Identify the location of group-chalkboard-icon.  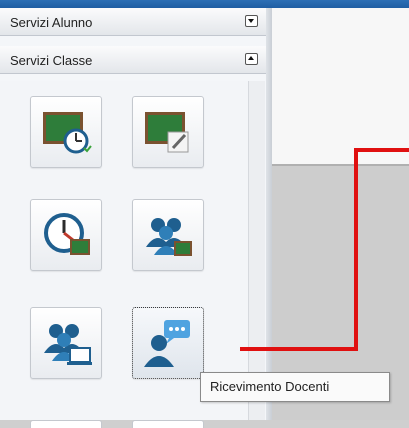
(169, 237).